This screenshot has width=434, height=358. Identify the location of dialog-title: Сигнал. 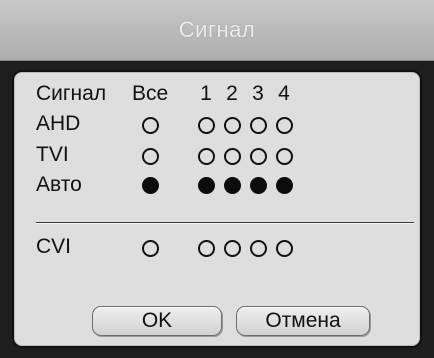
(217, 29).